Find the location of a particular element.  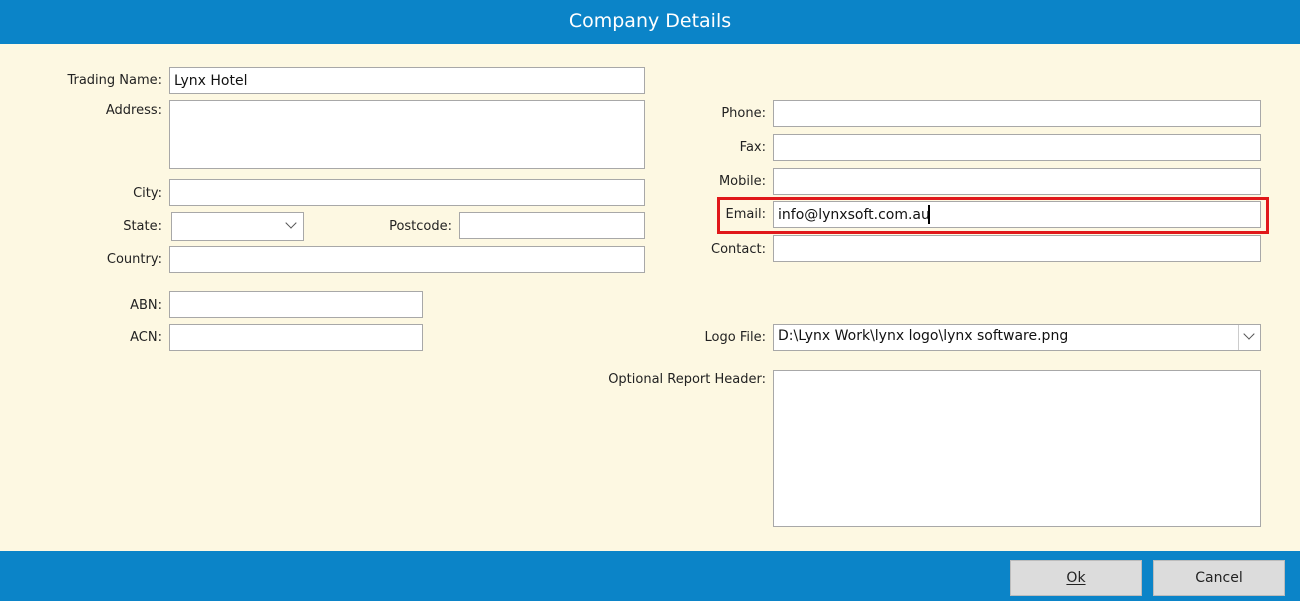

state-dropdown-button is located at coordinates (292, 226).